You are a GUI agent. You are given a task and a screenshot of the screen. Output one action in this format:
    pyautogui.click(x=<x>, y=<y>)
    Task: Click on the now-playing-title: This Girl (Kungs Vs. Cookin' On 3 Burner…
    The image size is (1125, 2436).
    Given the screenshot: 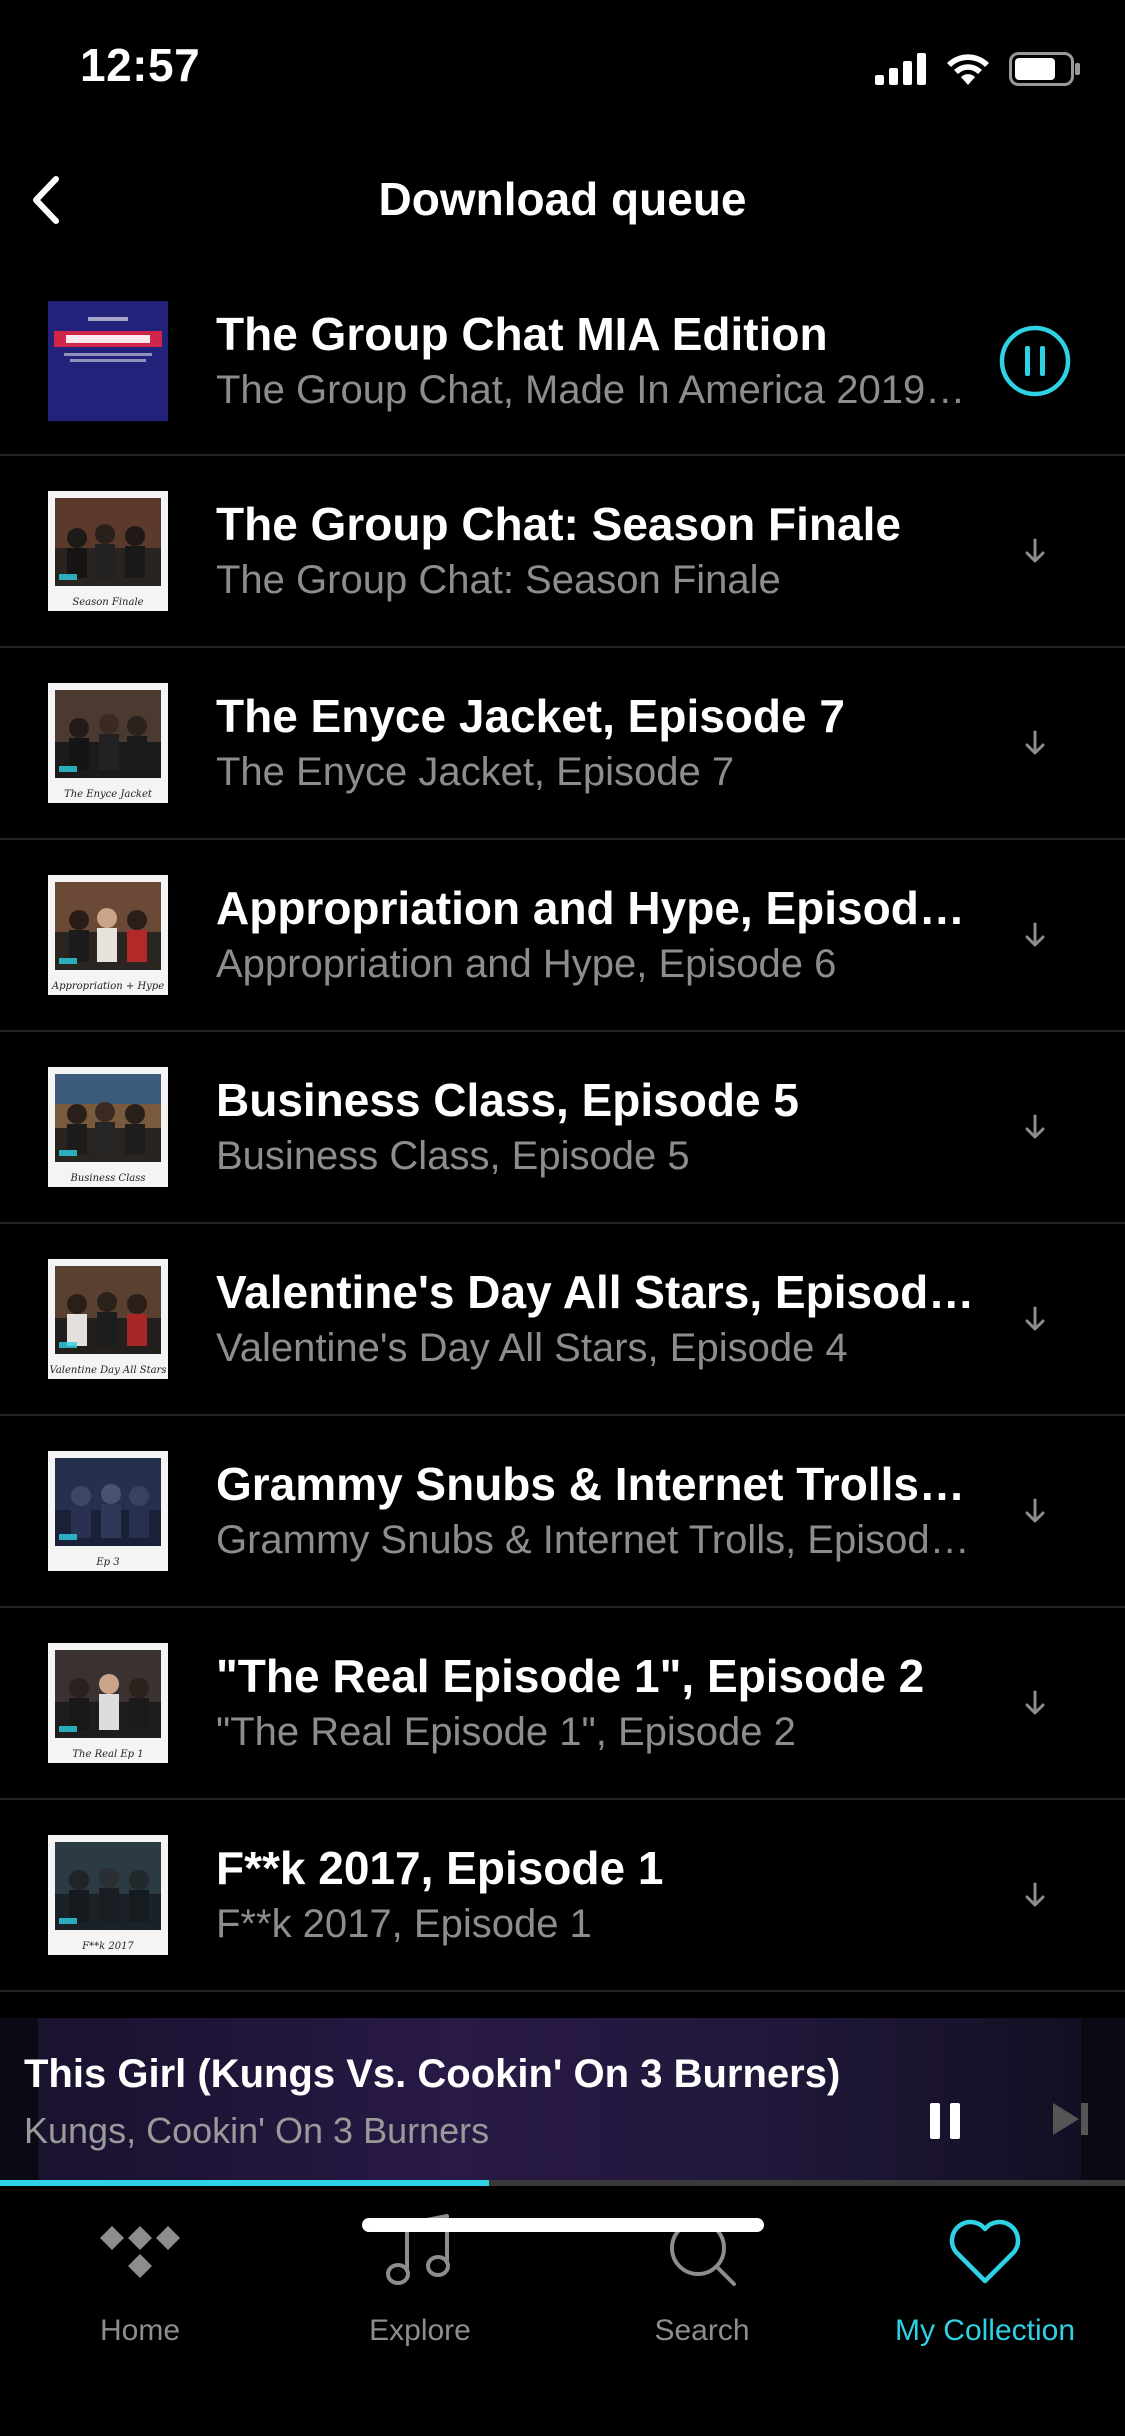 What is the action you would take?
    pyautogui.click(x=432, y=2074)
    